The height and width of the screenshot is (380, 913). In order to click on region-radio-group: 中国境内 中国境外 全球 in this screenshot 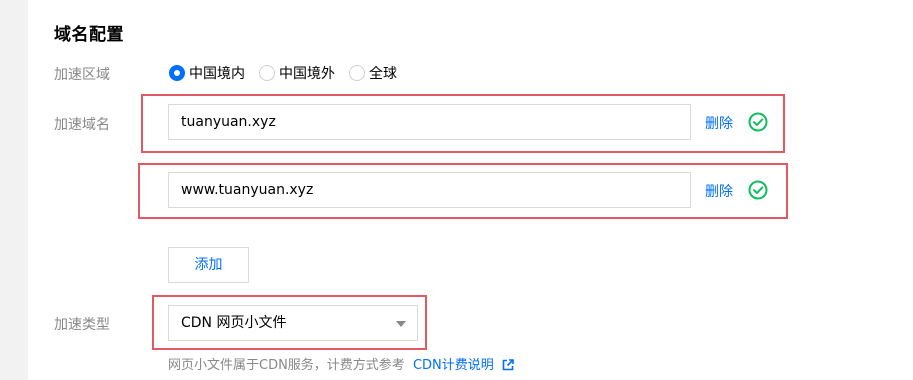, I will do `click(290, 73)`.